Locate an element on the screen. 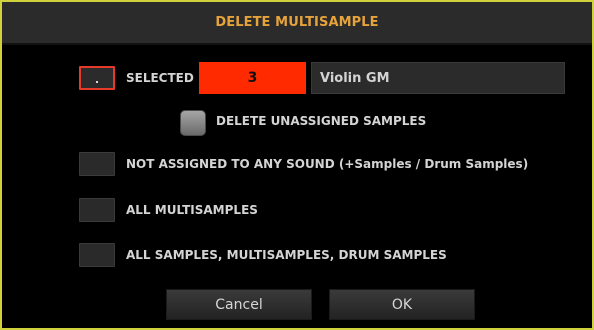 The image size is (594, 330). option-checkbox-all-multisamples is located at coordinates (97, 210).